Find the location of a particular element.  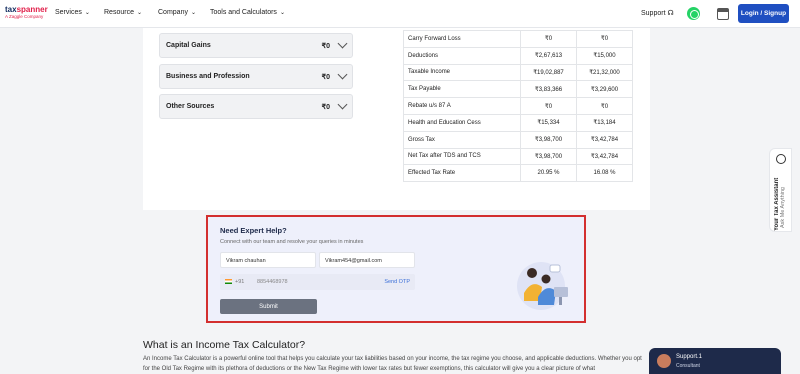

phone-input: 8854468978 is located at coordinates (272, 282).